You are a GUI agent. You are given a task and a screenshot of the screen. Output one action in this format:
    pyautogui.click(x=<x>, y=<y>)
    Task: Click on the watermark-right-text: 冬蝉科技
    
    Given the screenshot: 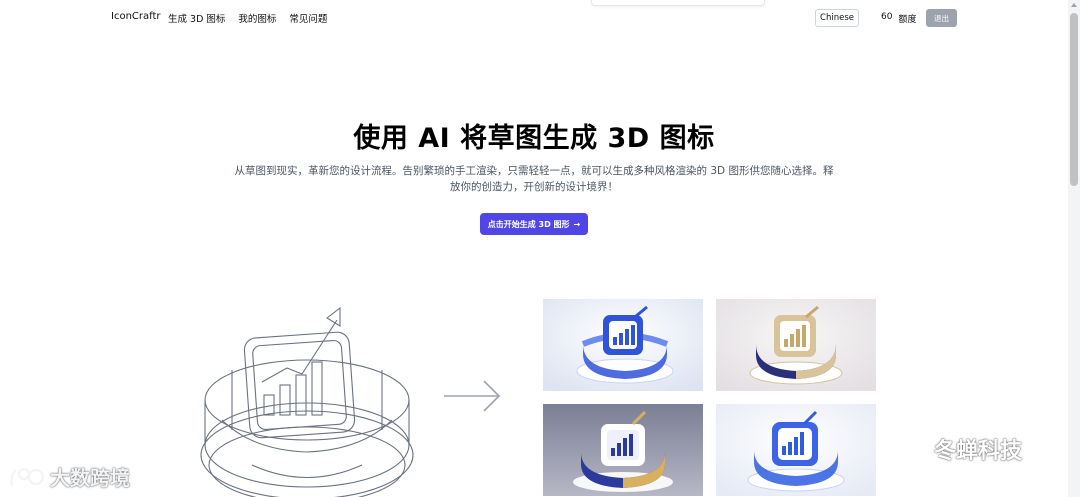 What is the action you would take?
    pyautogui.click(x=978, y=451)
    